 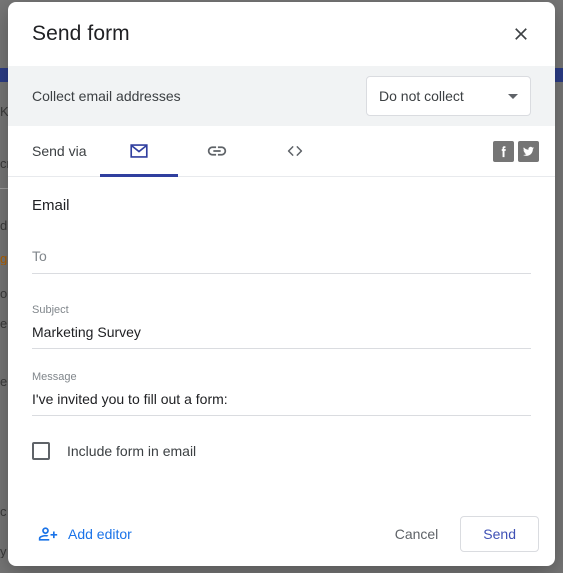 I want to click on add-editor-label: Add editor, so click(x=100, y=534).